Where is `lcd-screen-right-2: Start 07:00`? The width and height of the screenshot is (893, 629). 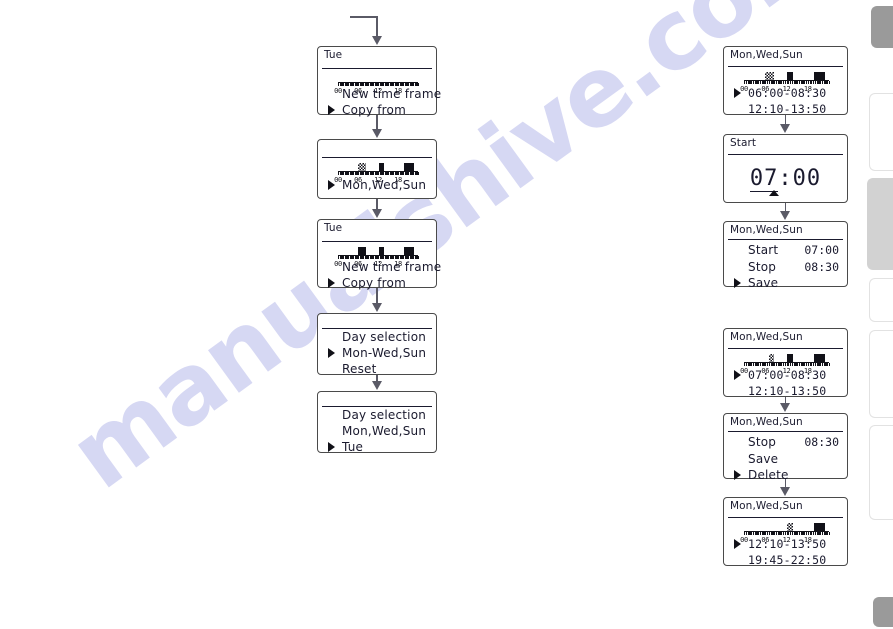
lcd-screen-right-2: Start 07:00 is located at coordinates (785, 168).